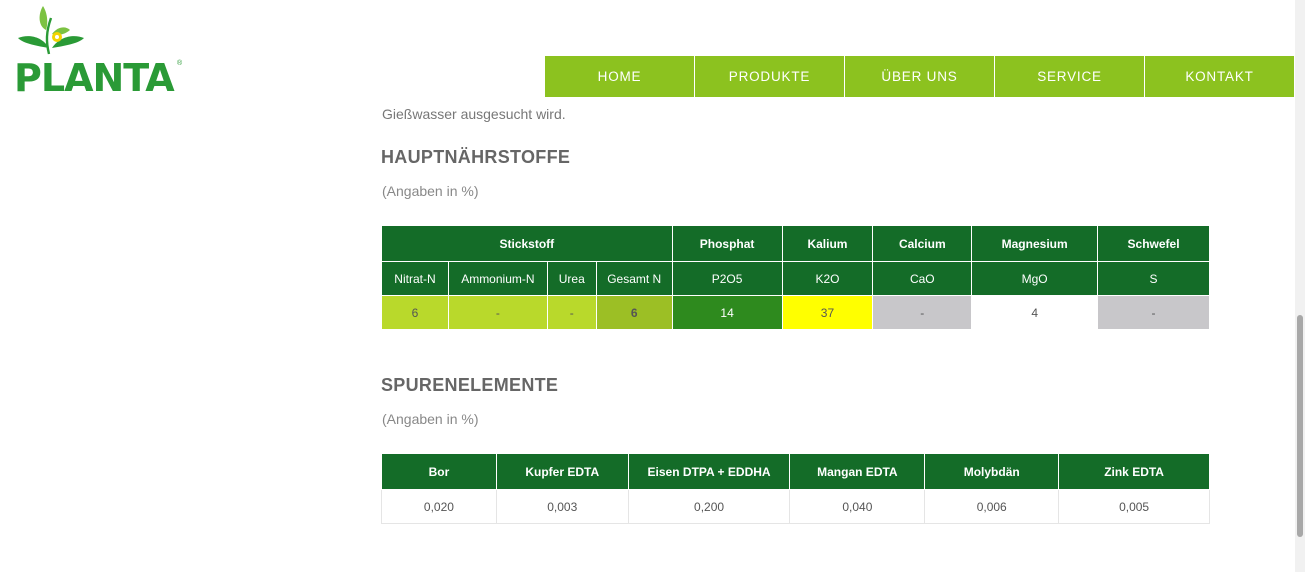  What do you see at coordinates (727, 278) in the screenshot?
I see `subheader-p2o5: P2O5` at bounding box center [727, 278].